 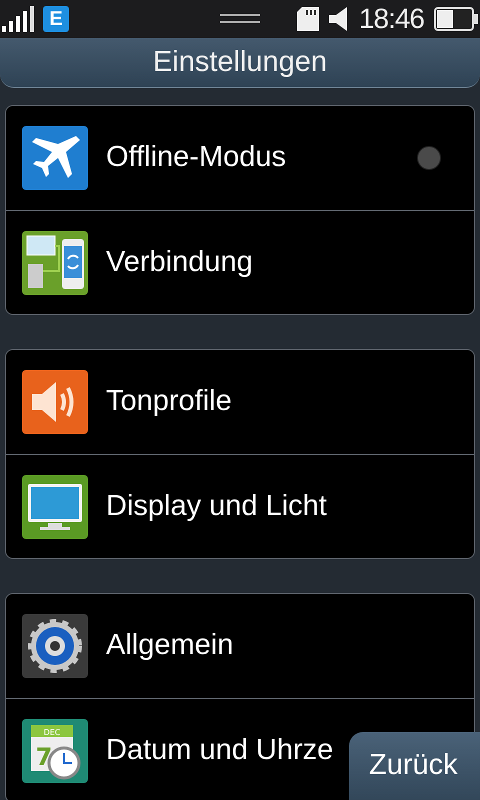 What do you see at coordinates (220, 750) in the screenshot?
I see `item-label: Datum und Uhrze` at bounding box center [220, 750].